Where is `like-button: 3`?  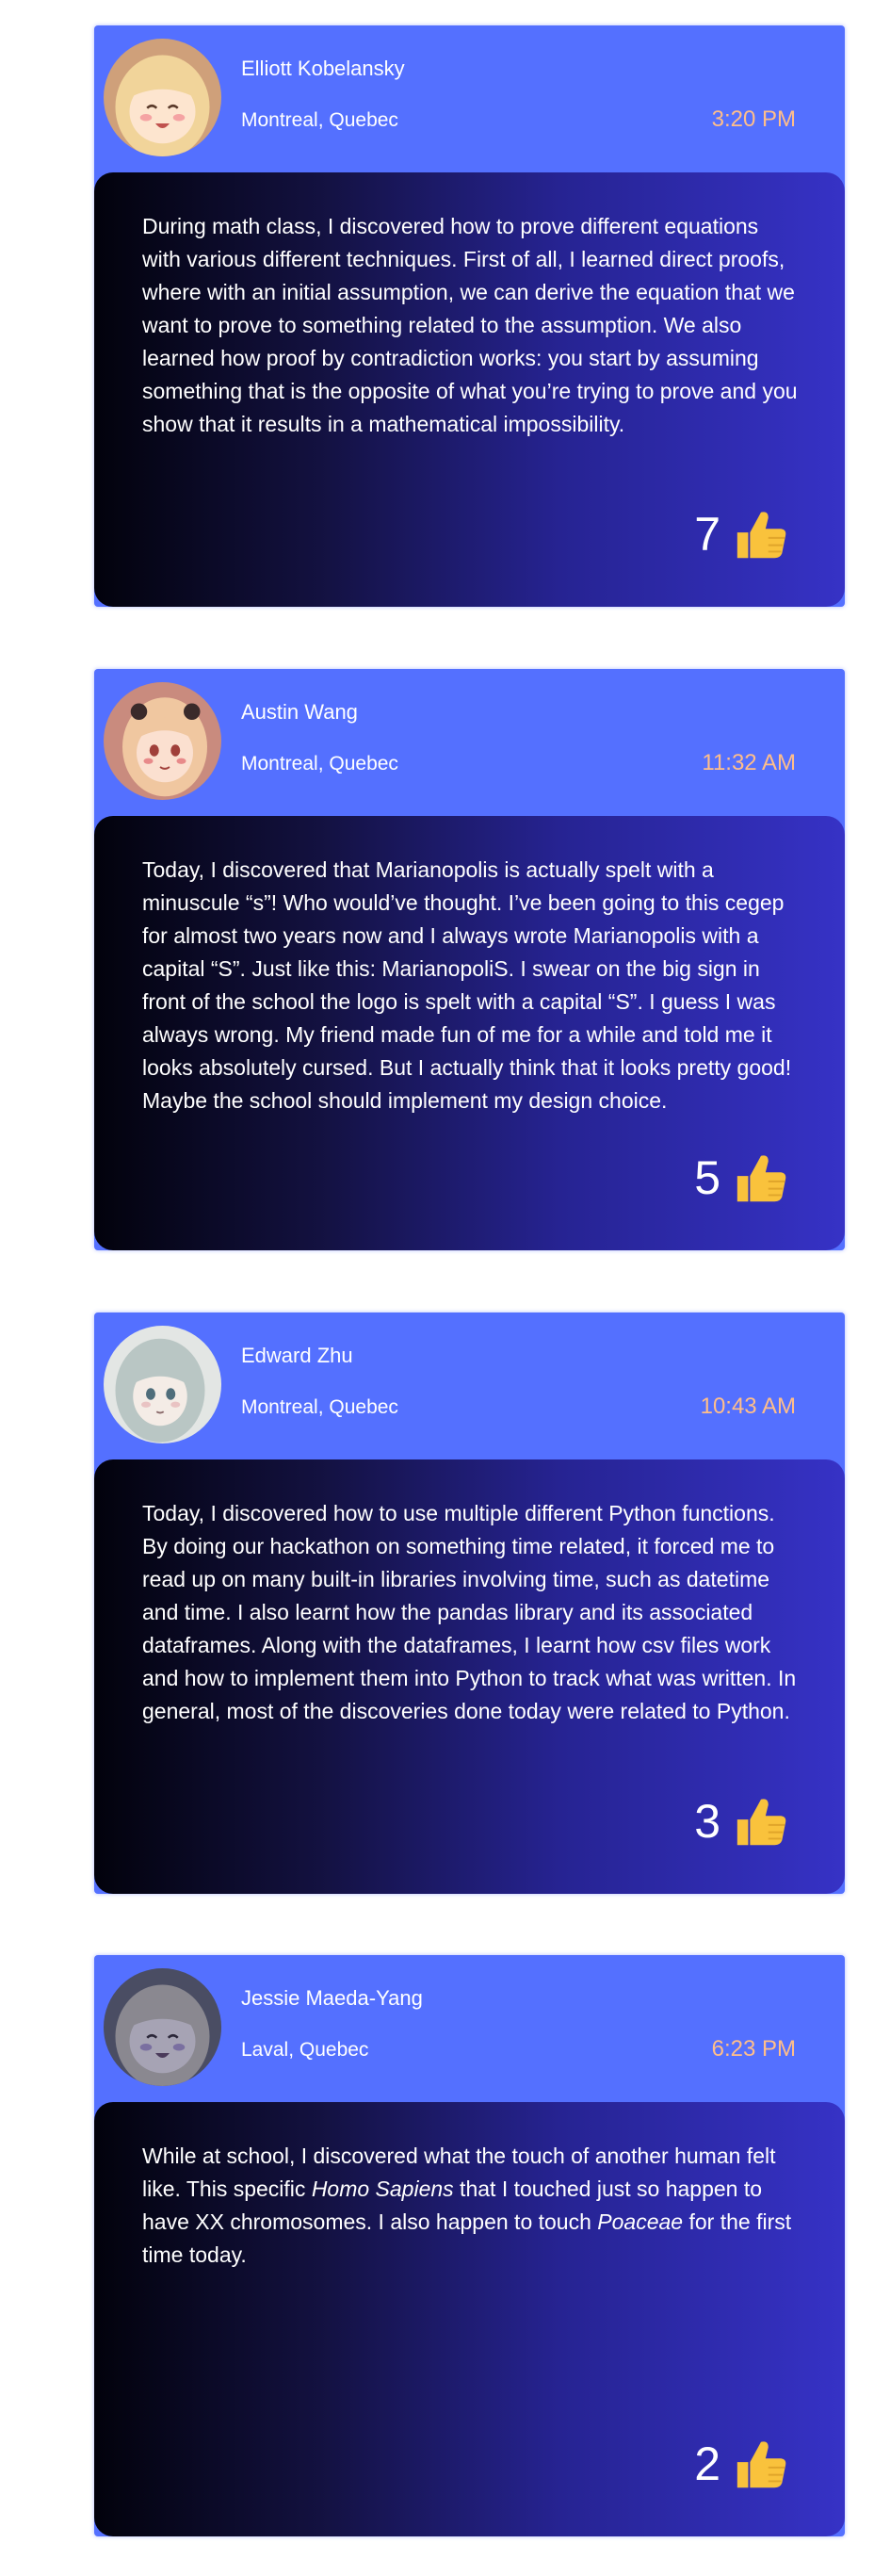 like-button: 3 is located at coordinates (742, 1821).